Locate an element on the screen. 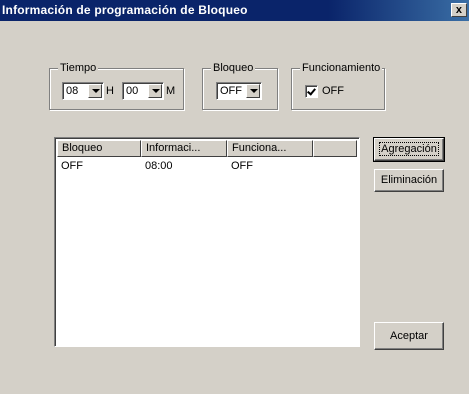 This screenshot has width=469, height=394. delete-button: Eliminación is located at coordinates (409, 180).